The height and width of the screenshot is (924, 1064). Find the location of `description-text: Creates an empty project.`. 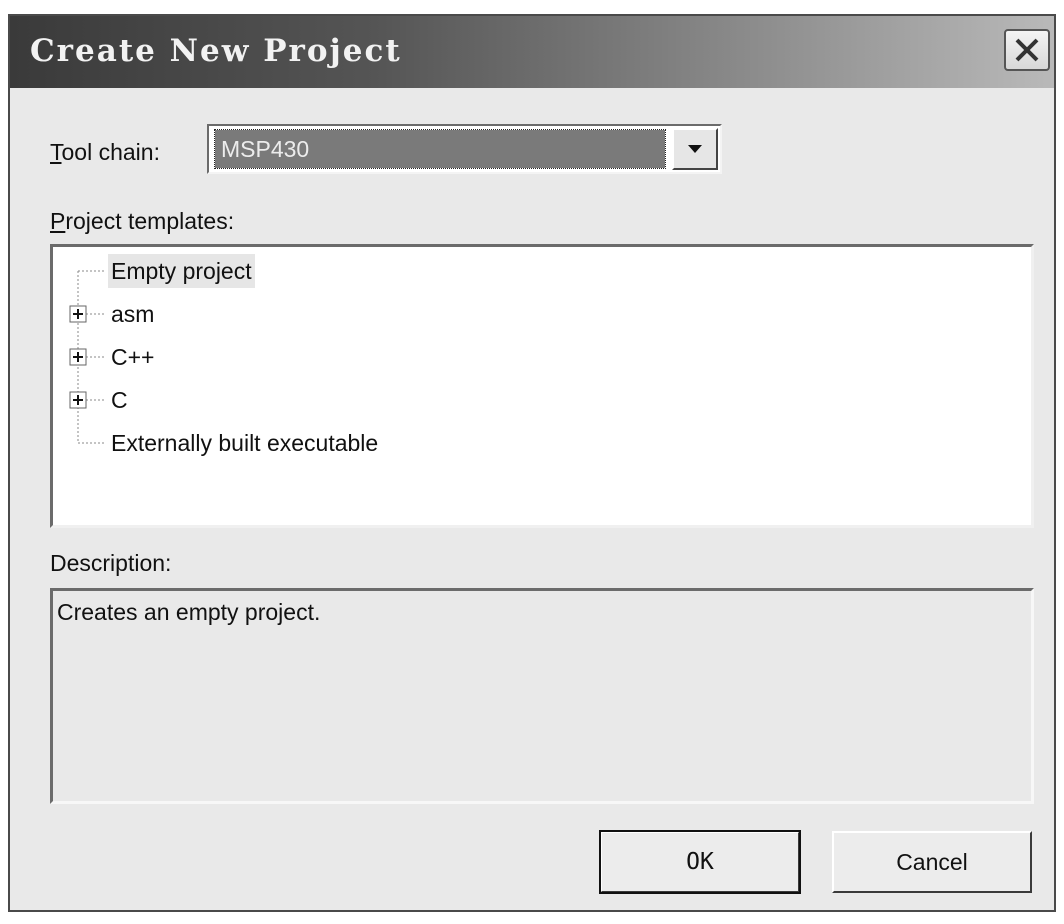

description-text: Creates an empty project. is located at coordinates (189, 612).